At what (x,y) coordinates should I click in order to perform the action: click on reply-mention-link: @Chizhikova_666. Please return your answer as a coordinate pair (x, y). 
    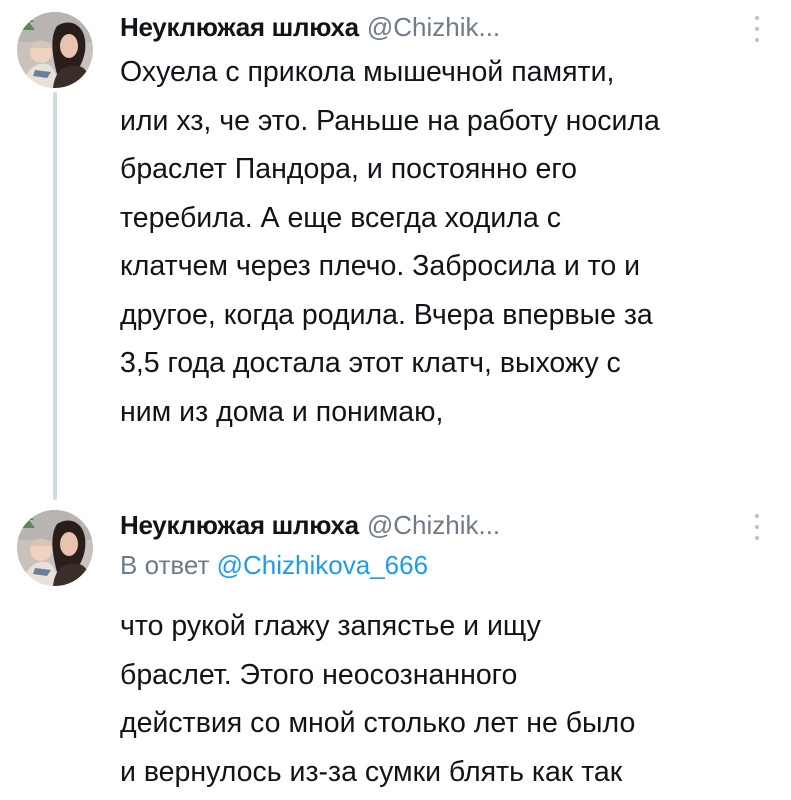
    Looking at the image, I should click on (322, 565).